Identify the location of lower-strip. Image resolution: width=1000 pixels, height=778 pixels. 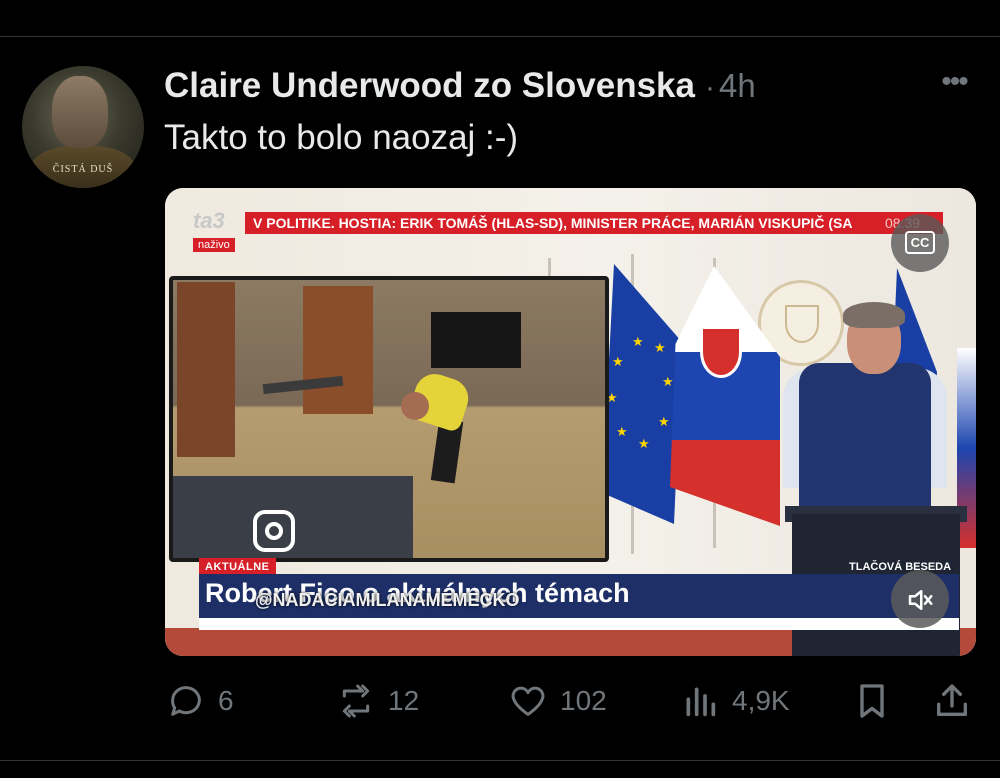
(579, 624).